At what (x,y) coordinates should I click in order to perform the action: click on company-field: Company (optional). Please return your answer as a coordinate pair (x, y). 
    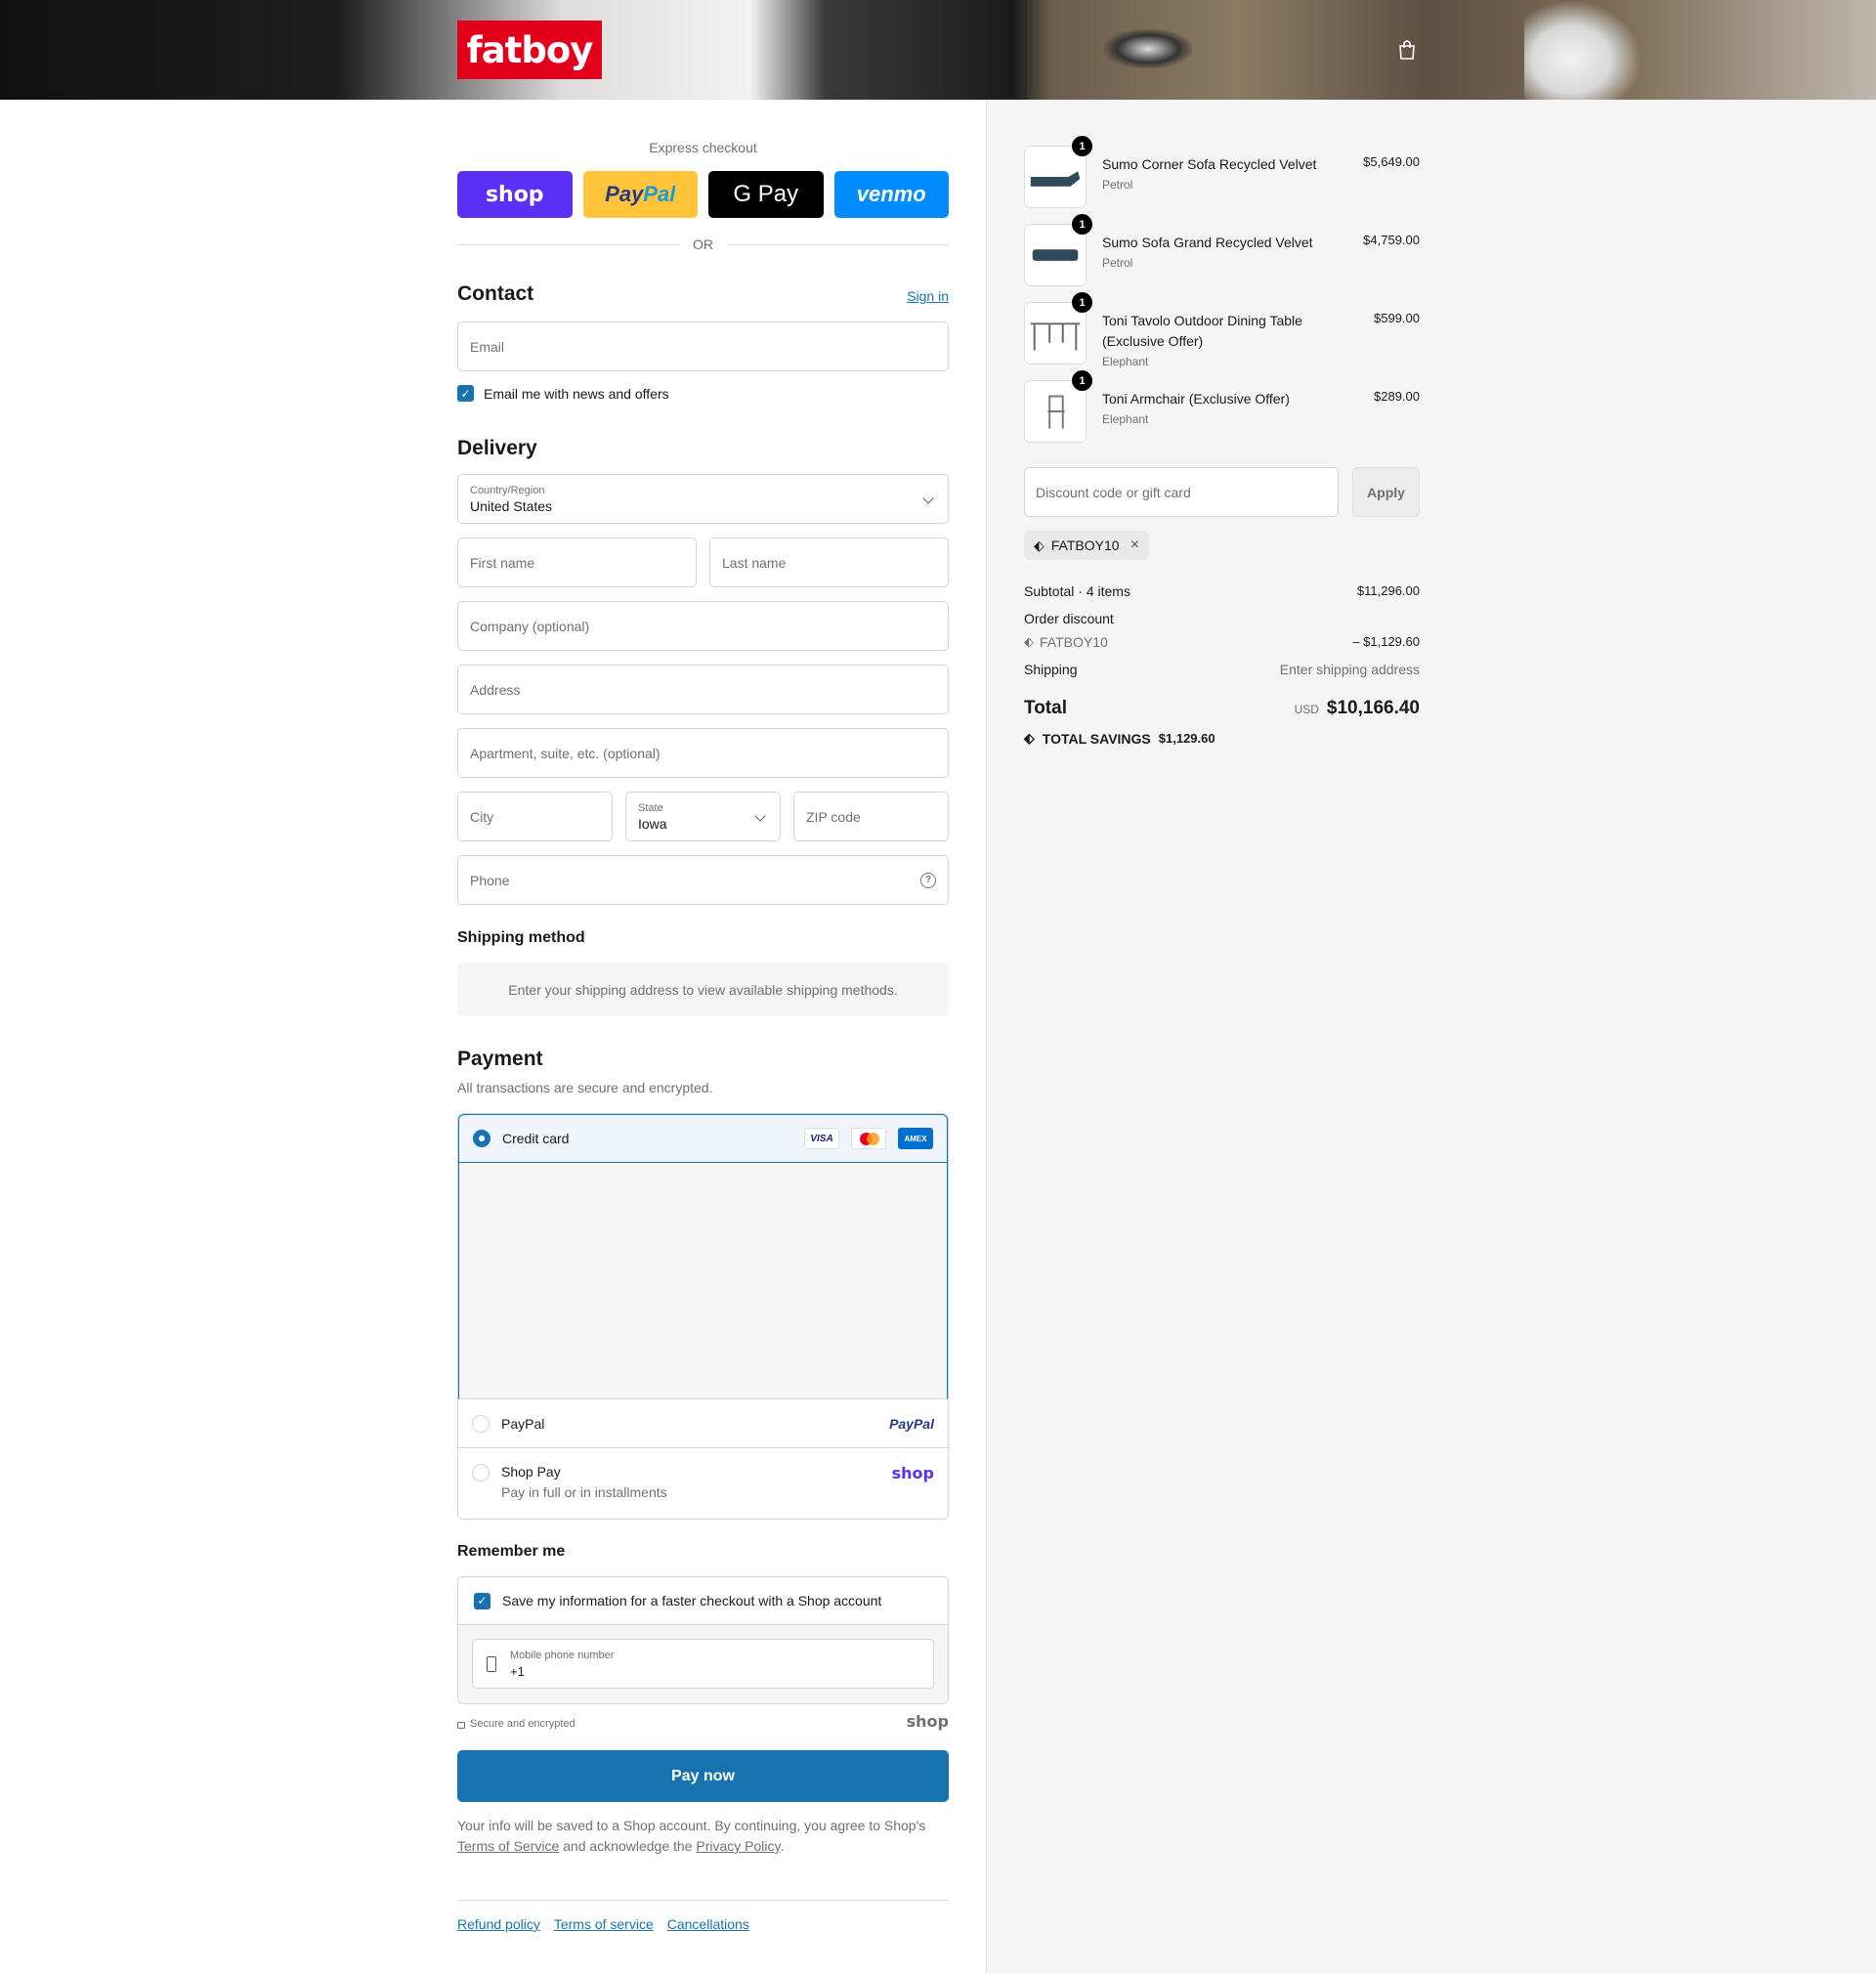
    Looking at the image, I should click on (703, 626).